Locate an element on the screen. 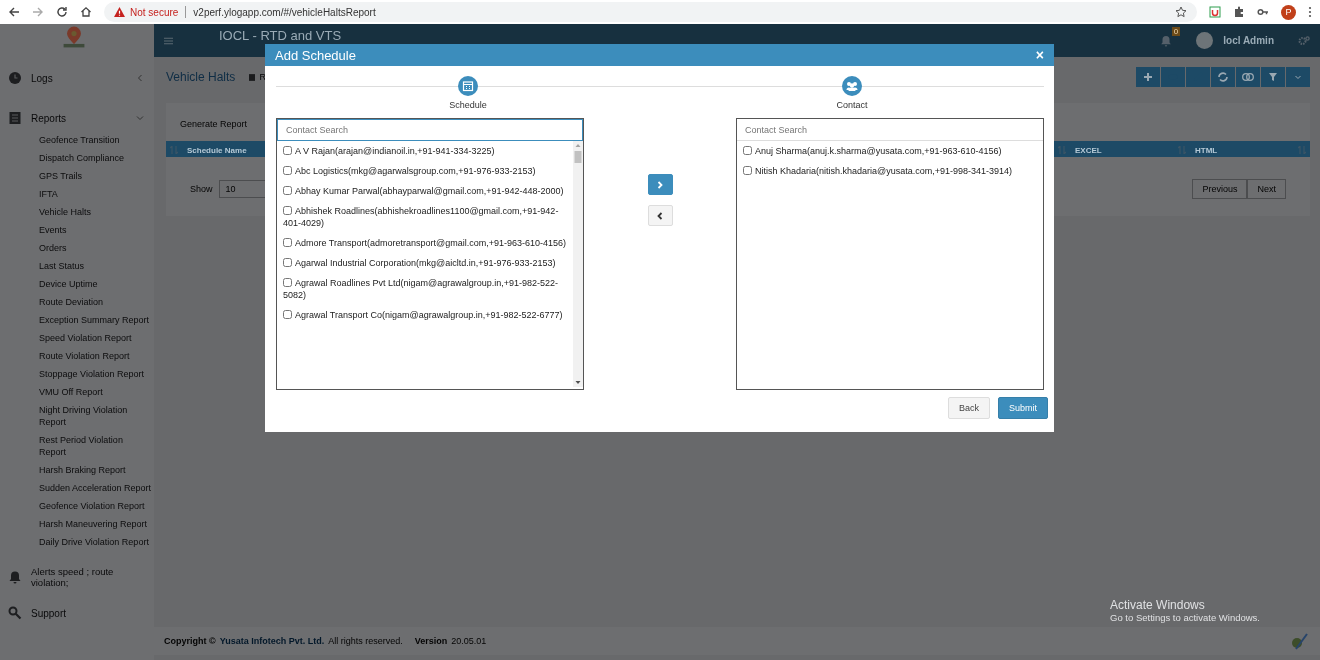 This screenshot has width=1320, height=660. report-tab: Generate Report is located at coordinates (214, 124).